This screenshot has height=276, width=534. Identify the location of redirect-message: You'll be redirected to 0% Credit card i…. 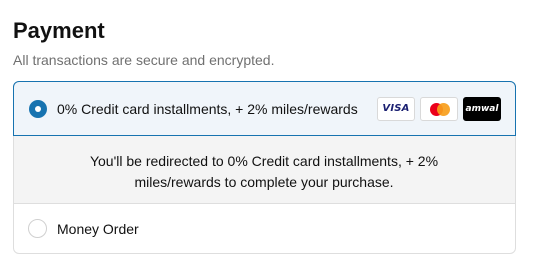
(264, 171).